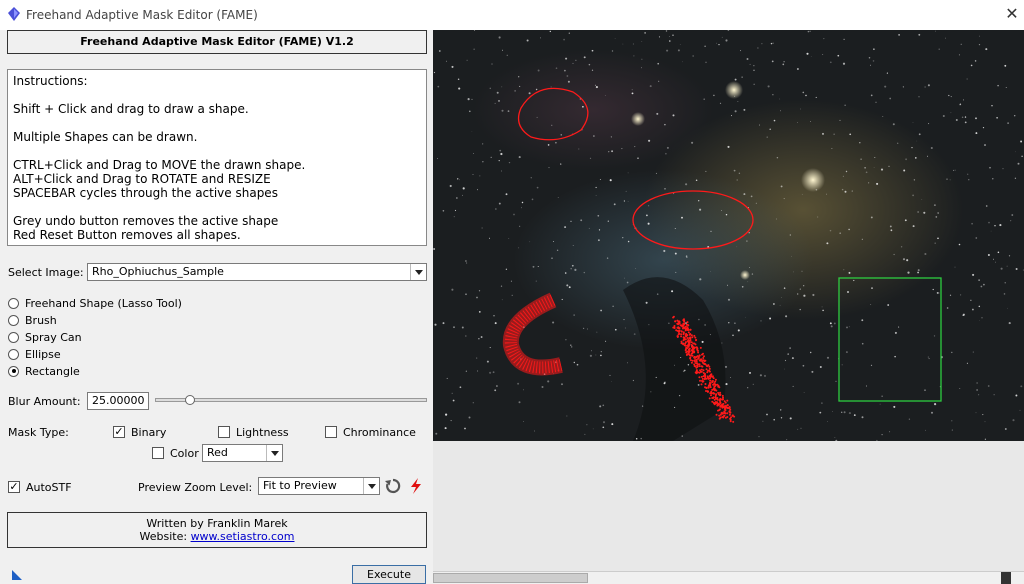  I want to click on tool-rectangle: Rectangle, so click(44, 371).